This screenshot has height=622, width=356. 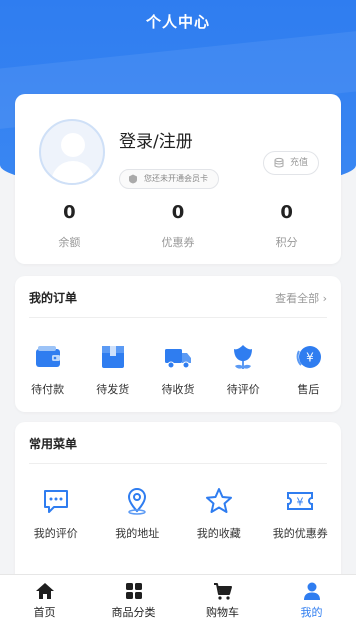 I want to click on order-pending-shipment: 待发货, so click(x=112, y=369).